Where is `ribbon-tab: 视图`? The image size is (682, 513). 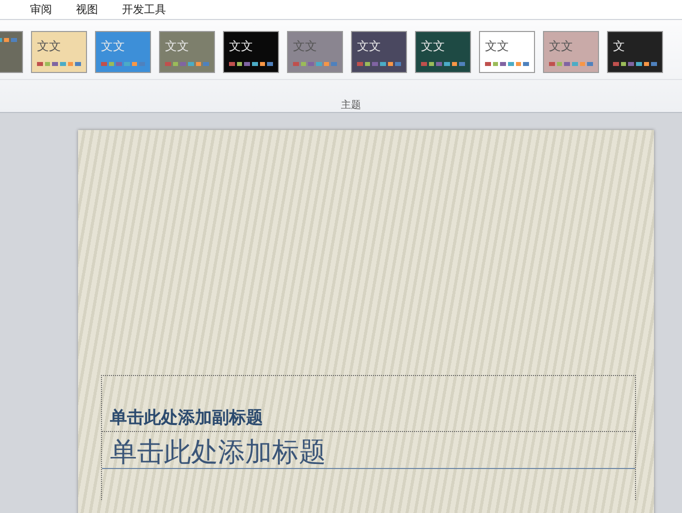 ribbon-tab: 视图 is located at coordinates (87, 9).